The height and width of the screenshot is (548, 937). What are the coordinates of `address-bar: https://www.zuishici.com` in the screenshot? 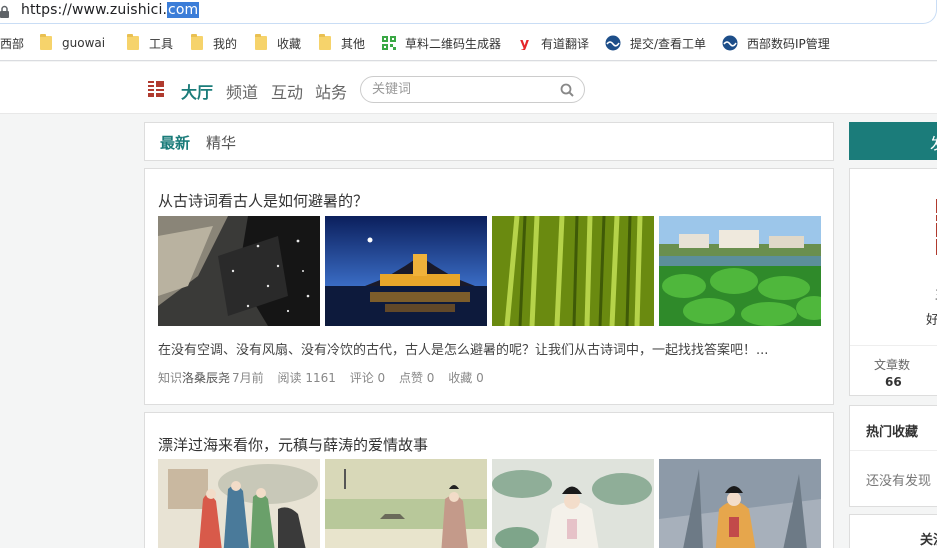 It's located at (468, 13).